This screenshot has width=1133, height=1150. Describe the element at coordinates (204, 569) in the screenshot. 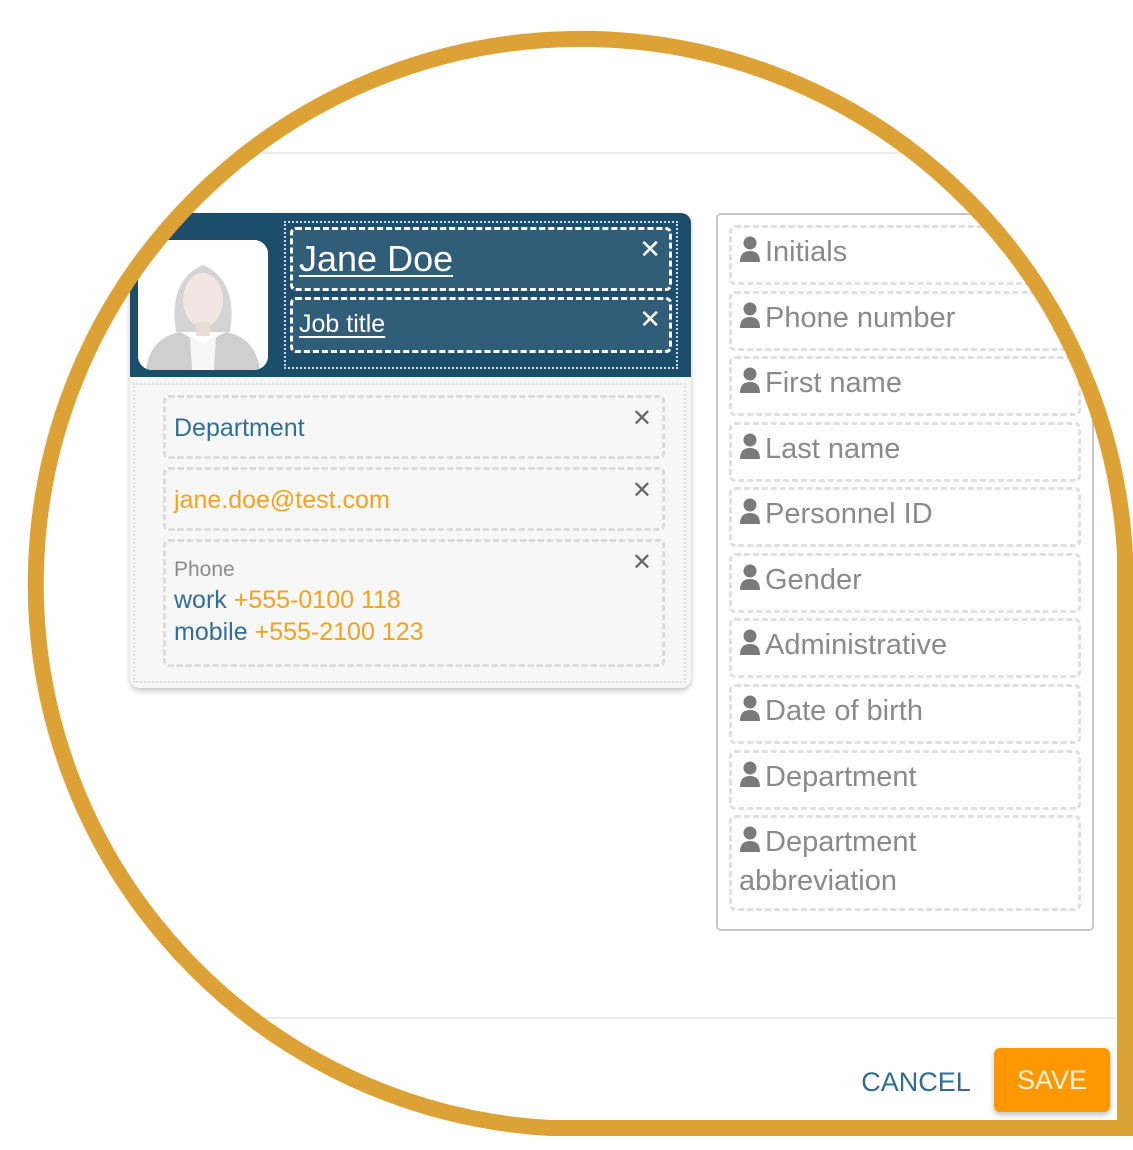

I see `phone-label: Phone` at that location.